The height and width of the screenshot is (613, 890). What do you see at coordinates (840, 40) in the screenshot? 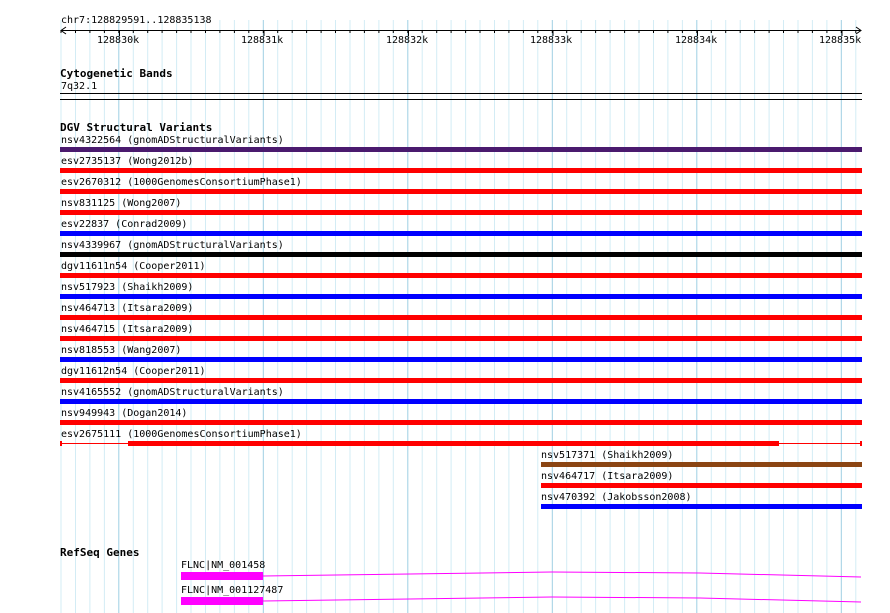
I see `ruler-tick-label: 128835k` at bounding box center [840, 40].